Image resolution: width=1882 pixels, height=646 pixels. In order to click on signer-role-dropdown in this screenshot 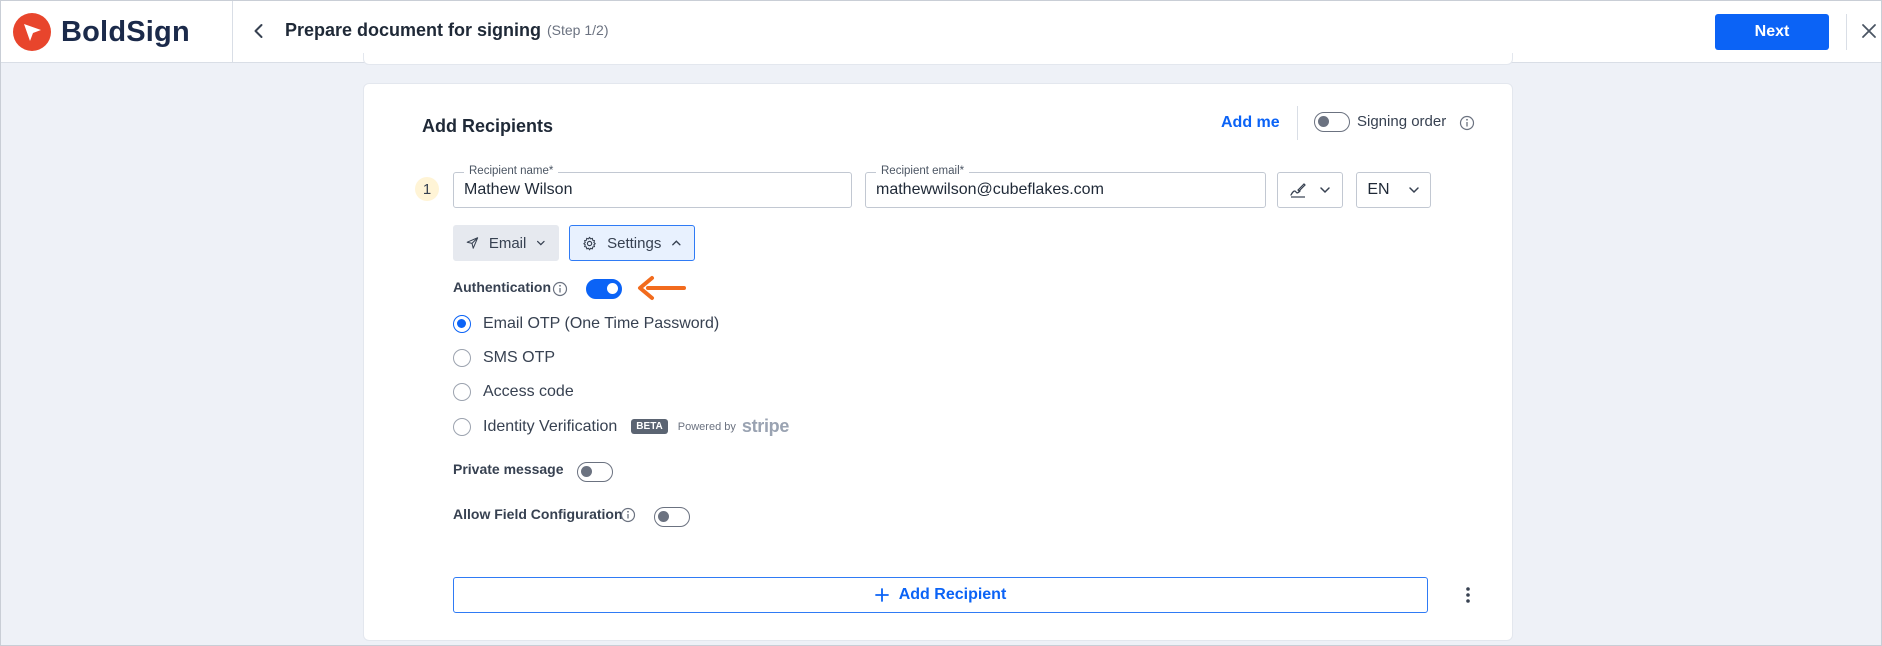, I will do `click(1310, 190)`.